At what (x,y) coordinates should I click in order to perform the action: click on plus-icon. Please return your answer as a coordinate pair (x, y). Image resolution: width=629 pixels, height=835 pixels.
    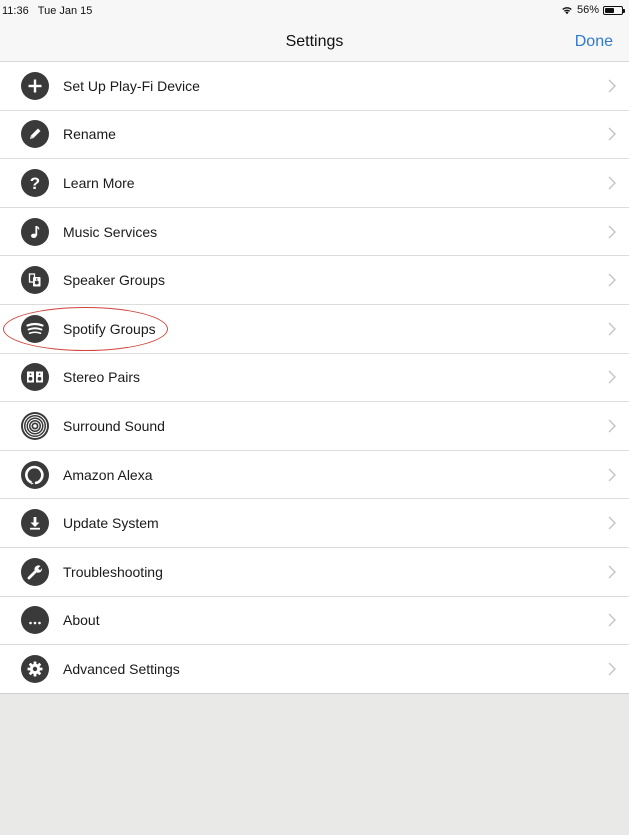
    Looking at the image, I should click on (35, 85).